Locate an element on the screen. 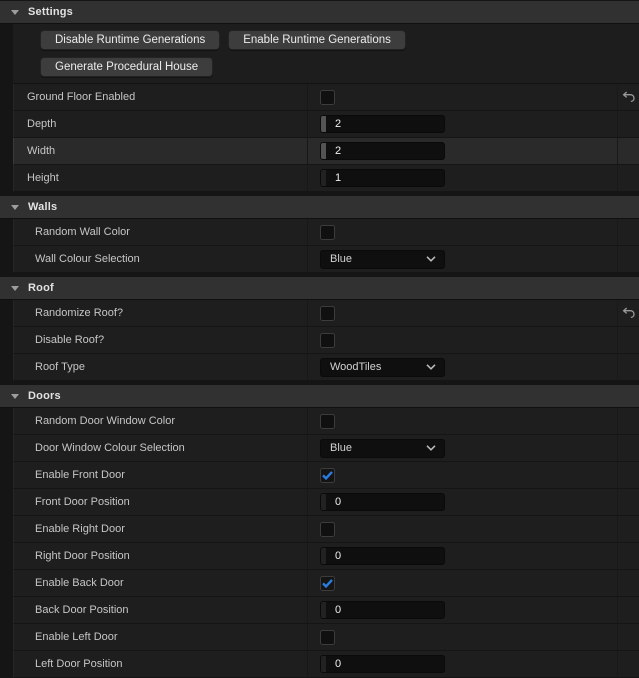 The image size is (639, 678). front-door-position-input: 0 is located at coordinates (382, 502).